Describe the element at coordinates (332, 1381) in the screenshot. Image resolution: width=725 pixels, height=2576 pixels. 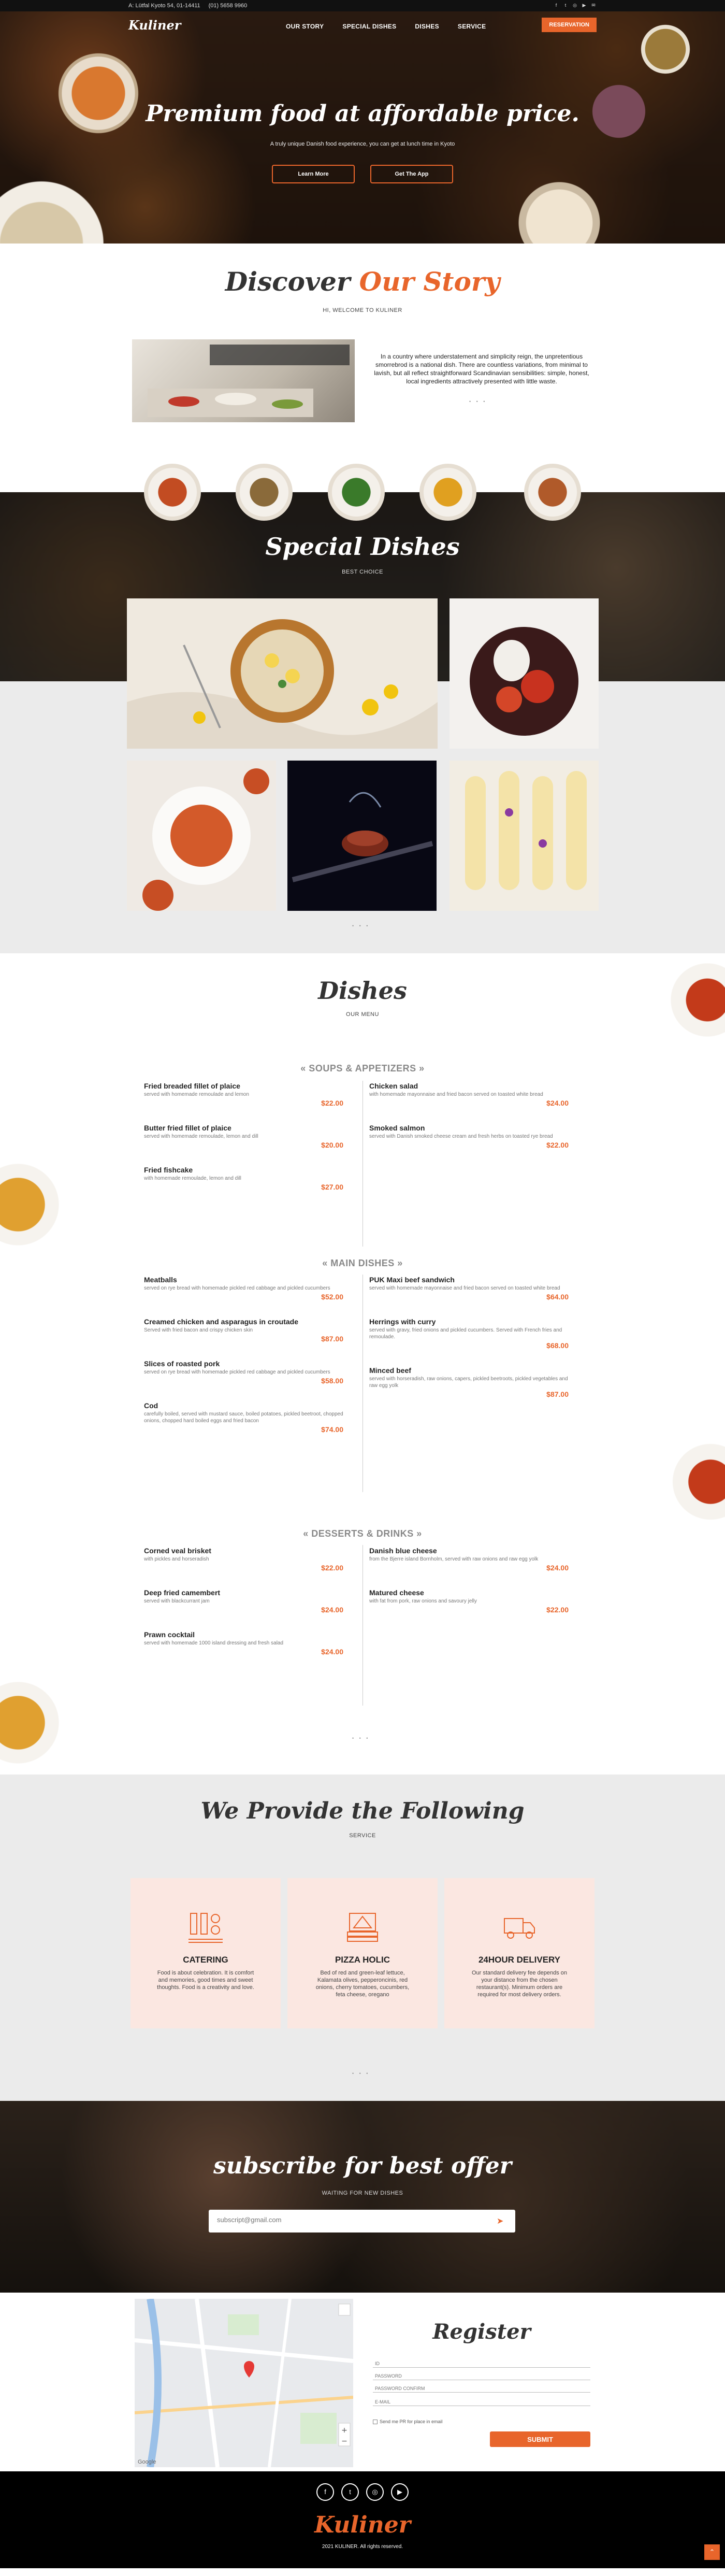
I see `menu-item-price: $58.00` at that location.